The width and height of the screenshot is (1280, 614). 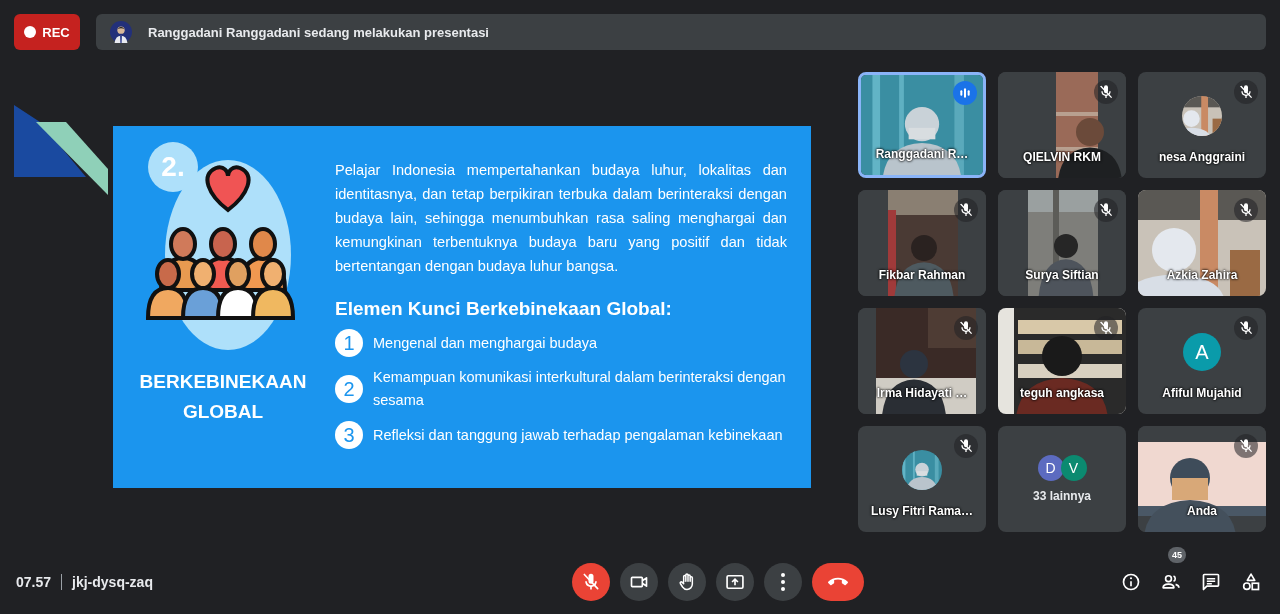 I want to click on more-icon, so click(x=783, y=582).